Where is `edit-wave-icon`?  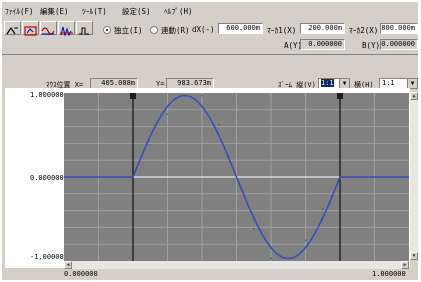 edit-wave-icon is located at coordinates (12, 30).